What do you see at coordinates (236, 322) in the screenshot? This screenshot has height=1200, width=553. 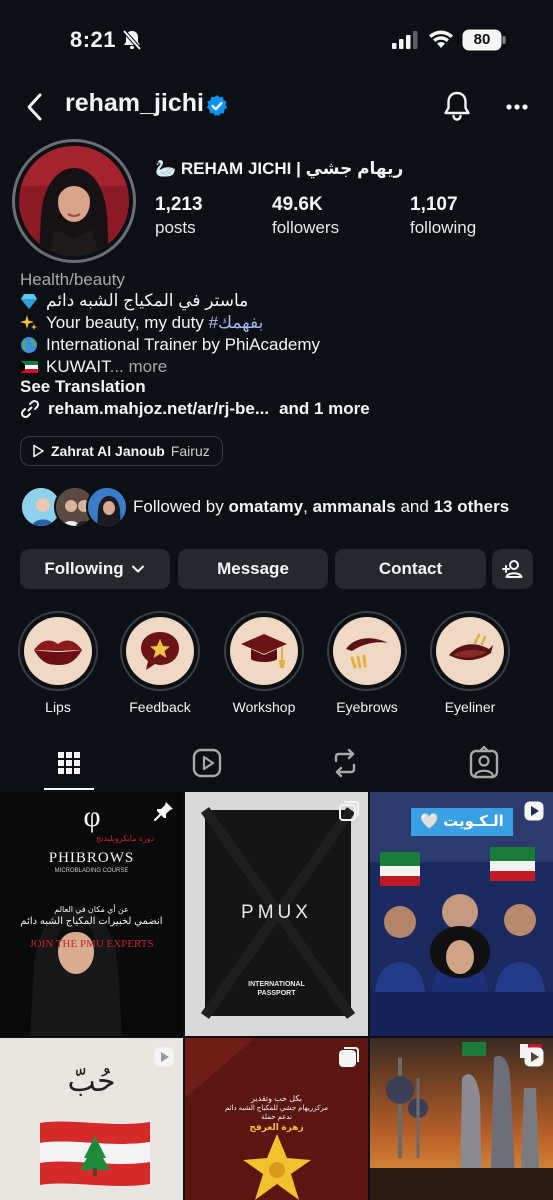 I see `hashtag-link: #بفهمك` at bounding box center [236, 322].